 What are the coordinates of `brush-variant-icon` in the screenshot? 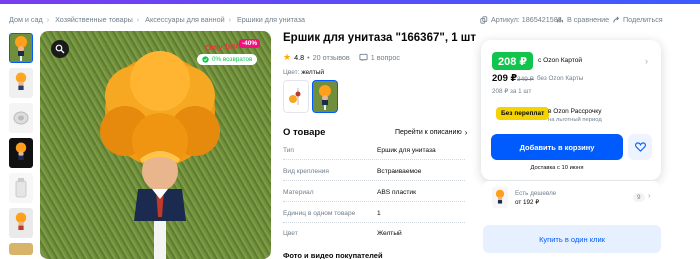 It's located at (295, 96).